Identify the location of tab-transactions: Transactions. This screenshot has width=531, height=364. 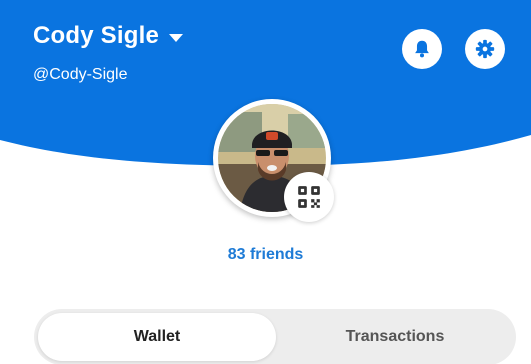
(395, 337).